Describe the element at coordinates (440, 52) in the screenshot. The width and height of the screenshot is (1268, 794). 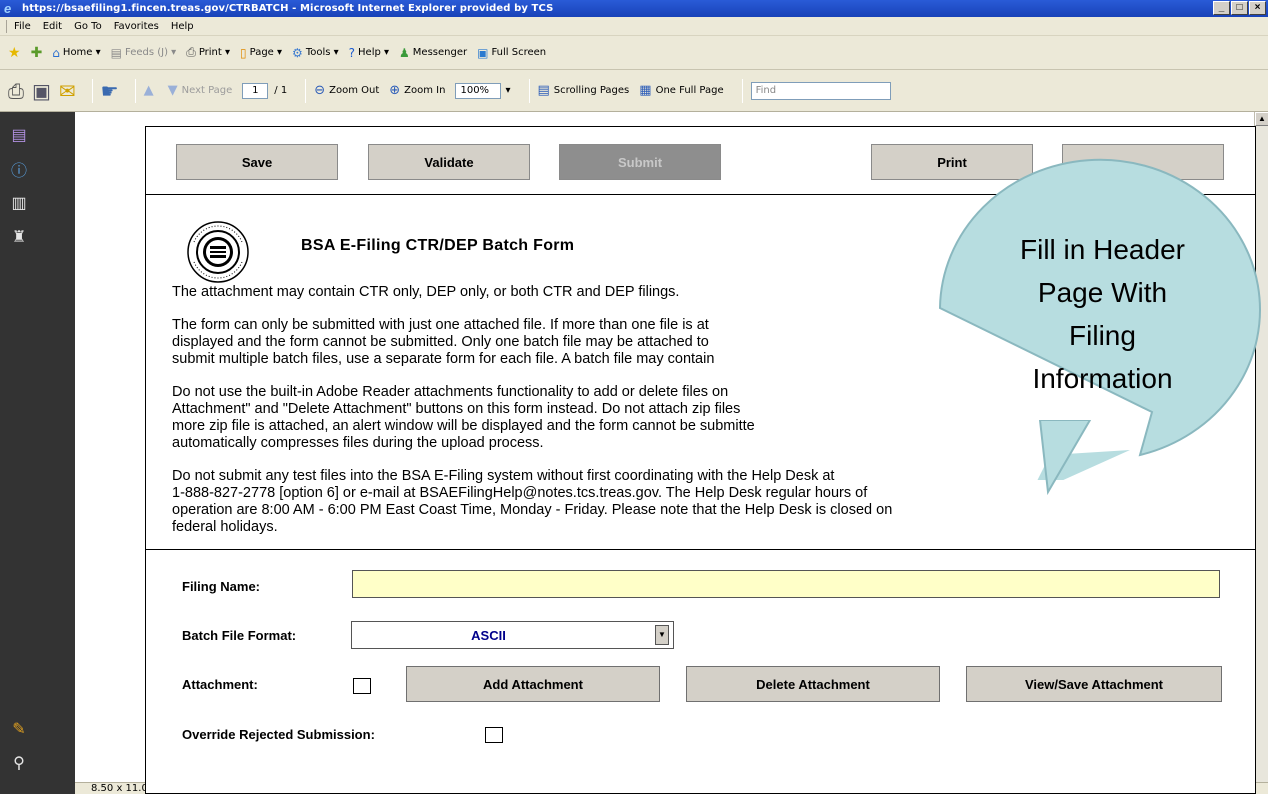
I see `messenger-label: Messenger` at that location.